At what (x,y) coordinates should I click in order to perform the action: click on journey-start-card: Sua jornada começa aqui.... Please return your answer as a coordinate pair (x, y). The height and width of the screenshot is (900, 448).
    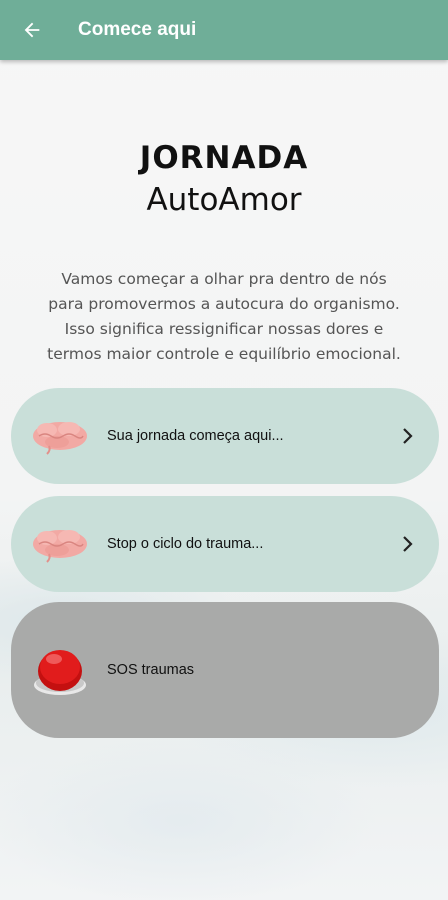
    Looking at the image, I should click on (225, 436).